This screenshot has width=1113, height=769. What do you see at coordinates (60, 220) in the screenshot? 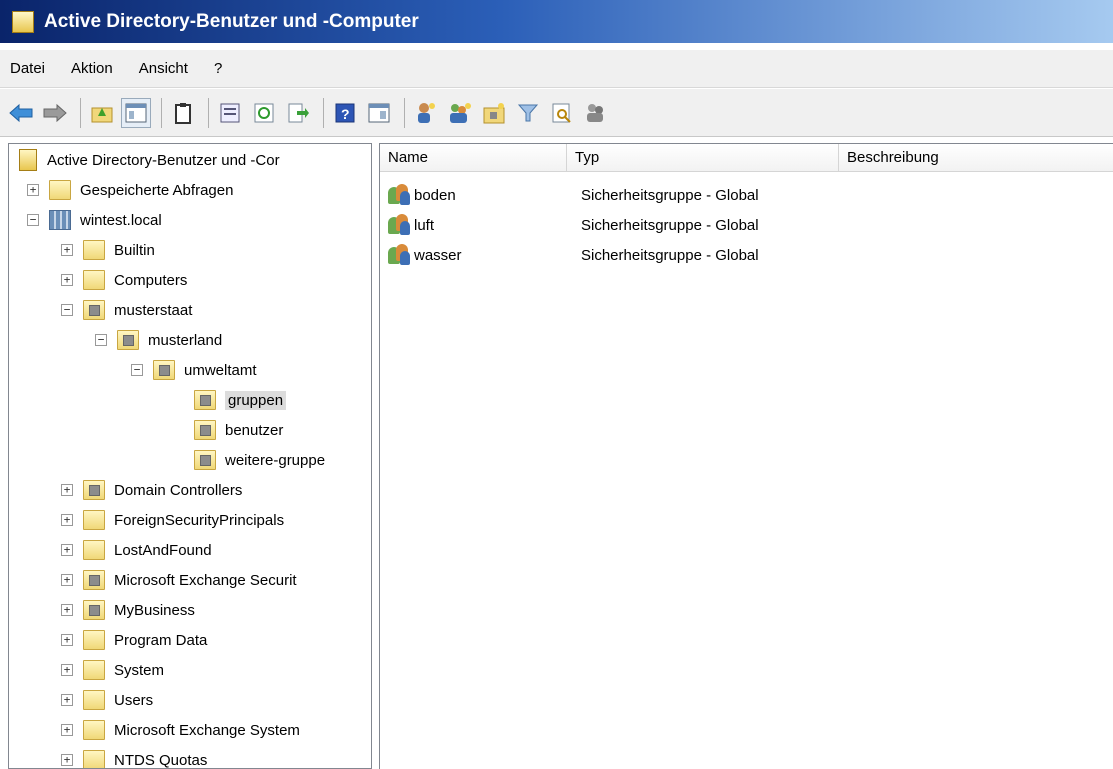
I see `domain-icon` at bounding box center [60, 220].